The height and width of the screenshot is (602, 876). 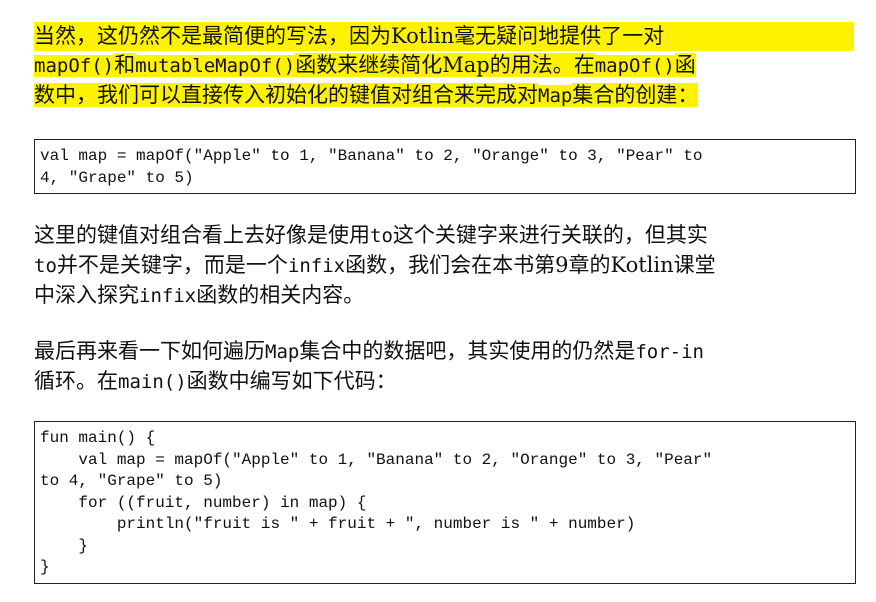 I want to click on inline-code: main(), so click(x=152, y=382).